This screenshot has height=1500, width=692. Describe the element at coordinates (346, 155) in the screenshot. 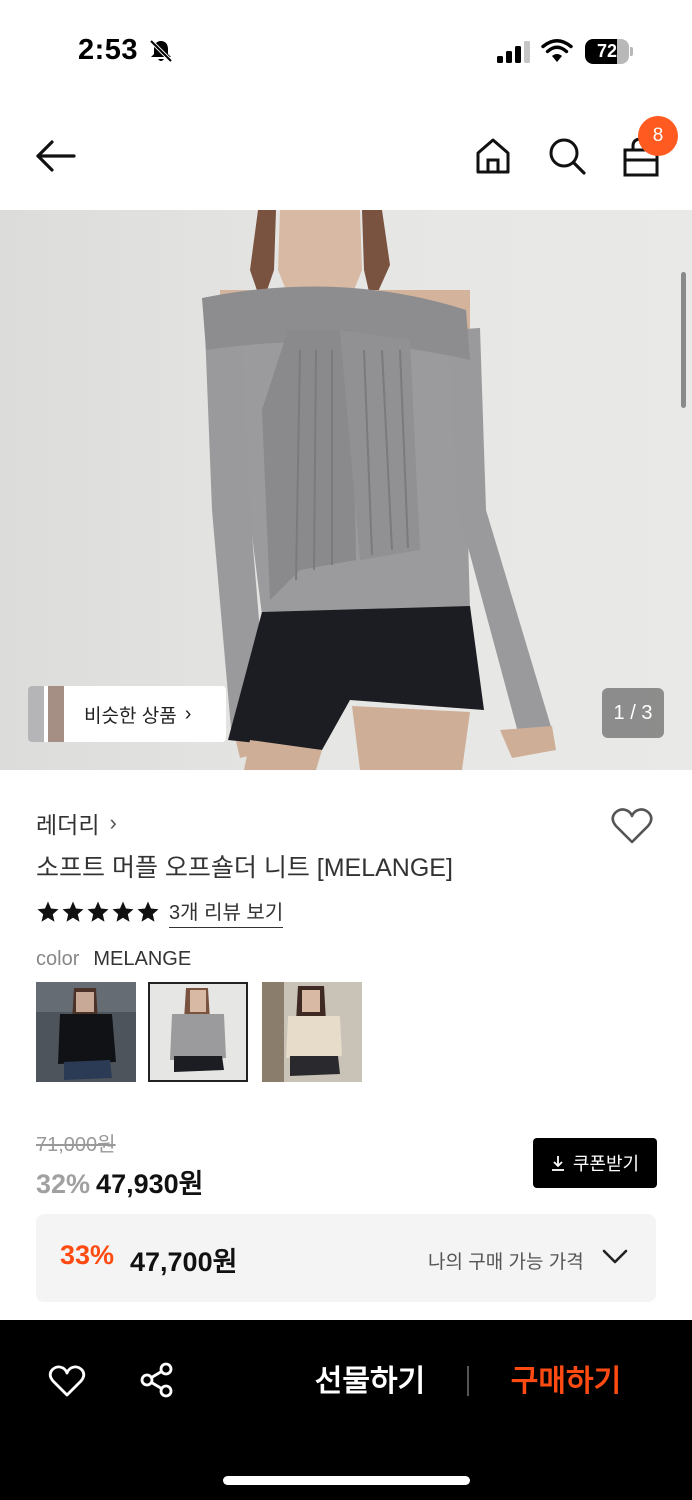

I see `top-nav-bar` at that location.